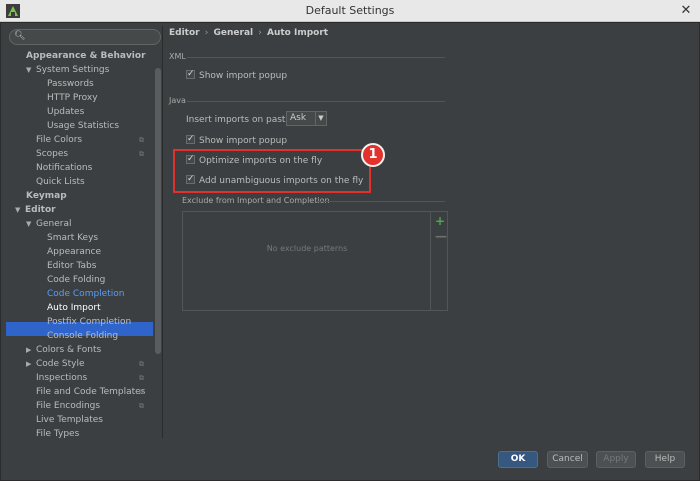  Describe the element at coordinates (256, 200) in the screenshot. I see `exclude-section-label: Exclude from Import and Completion` at that location.